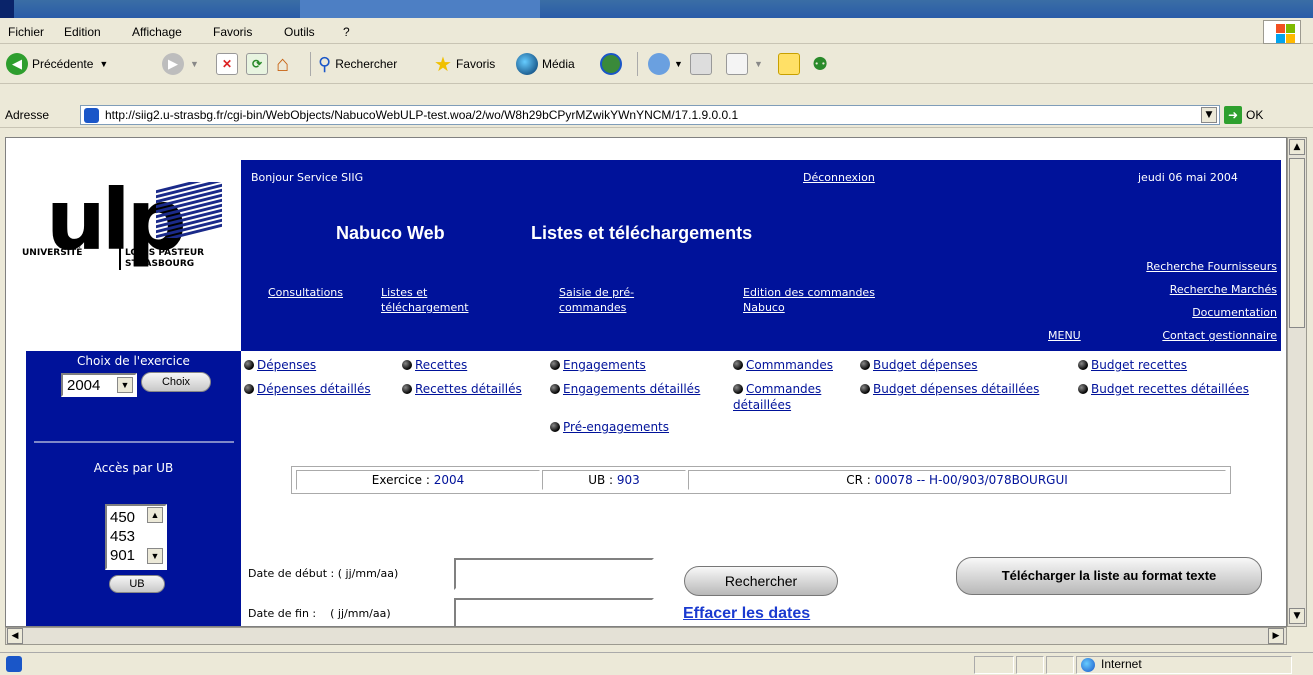  Describe the element at coordinates (1064, 335) in the screenshot. I see `menu-link: MENU` at that location.